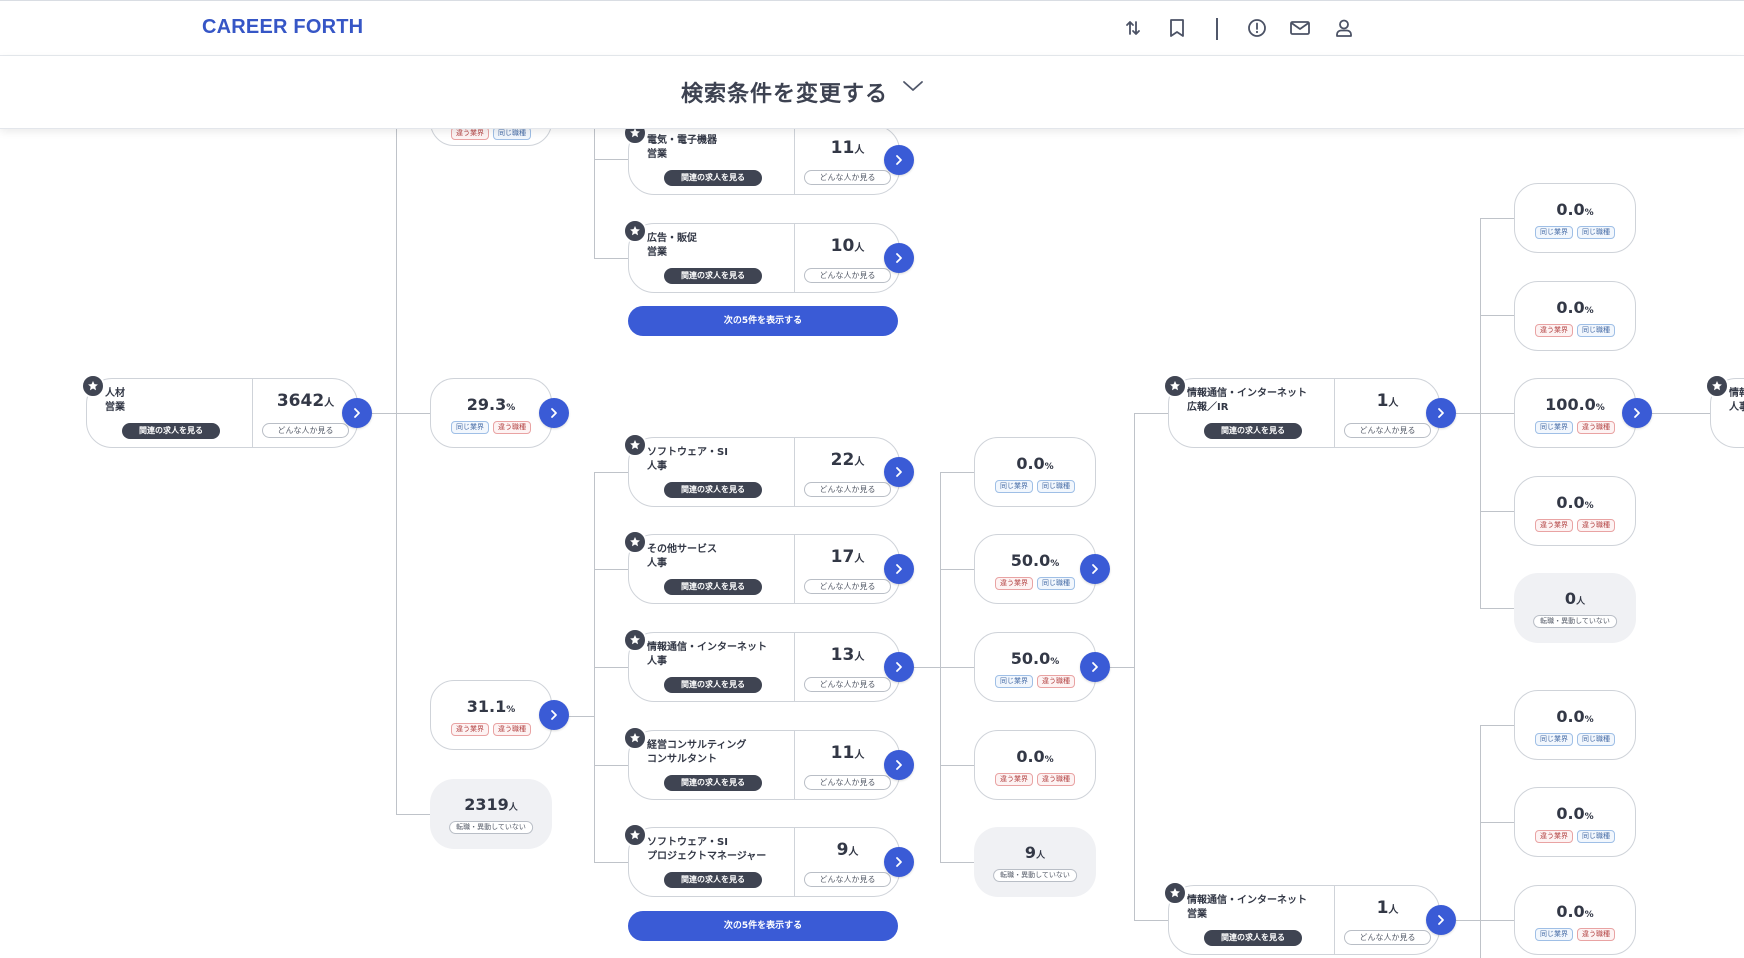  What do you see at coordinates (761, 763) in the screenshot?
I see `job-card: 経営コンサルティング コンサルタント 関連の求人を見る 11人 どんな人か見る` at bounding box center [761, 763].